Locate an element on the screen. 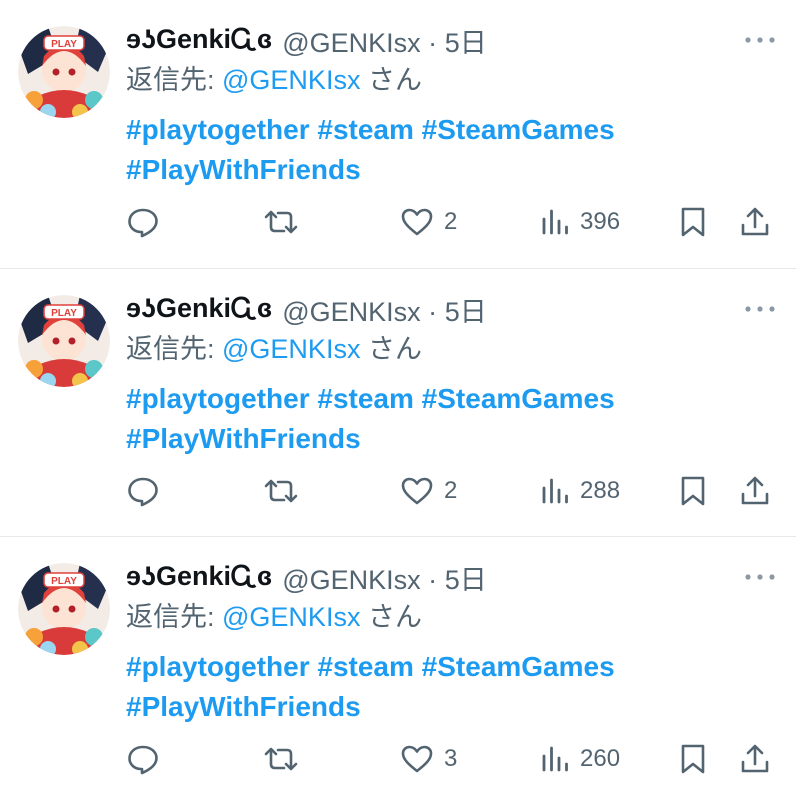  views-count: 396 is located at coordinates (600, 221).